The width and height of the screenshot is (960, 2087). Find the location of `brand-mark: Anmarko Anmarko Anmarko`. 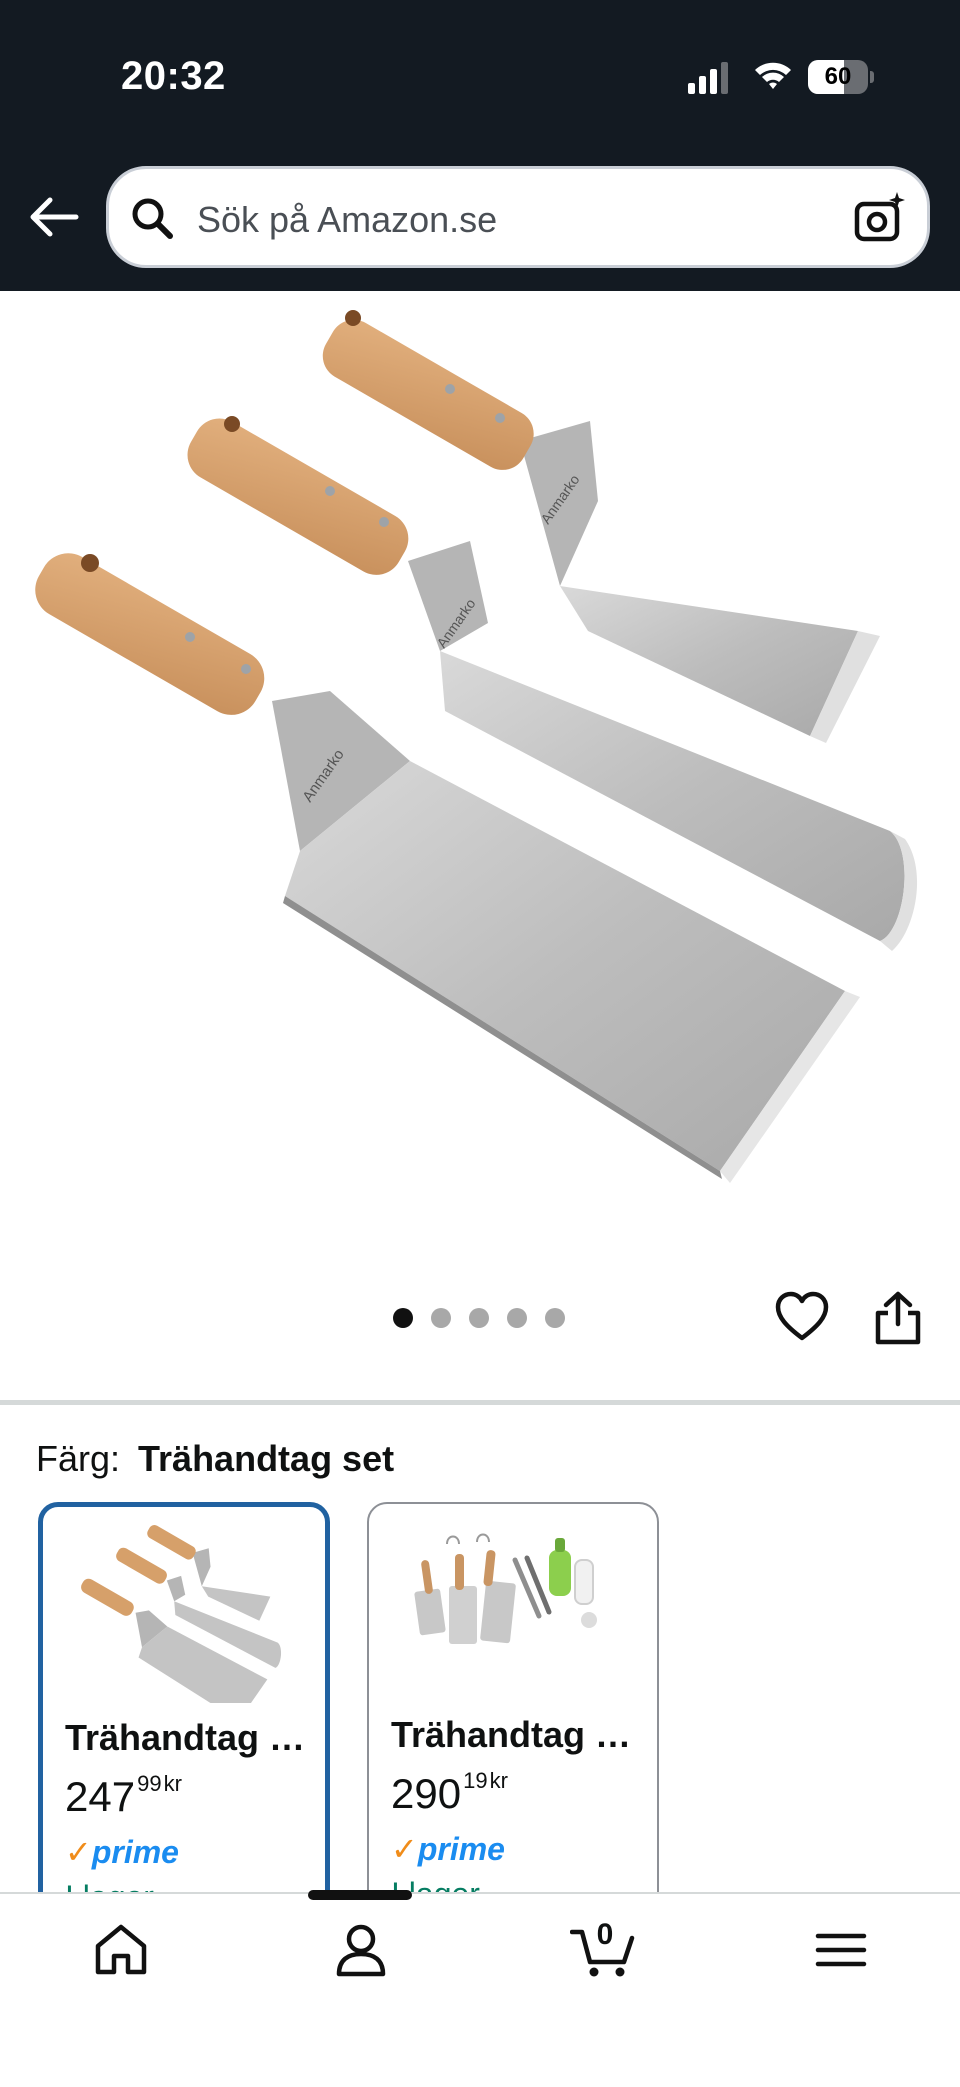

brand-mark: Anmarko Anmarko Anmarko is located at coordinates (440, 638).